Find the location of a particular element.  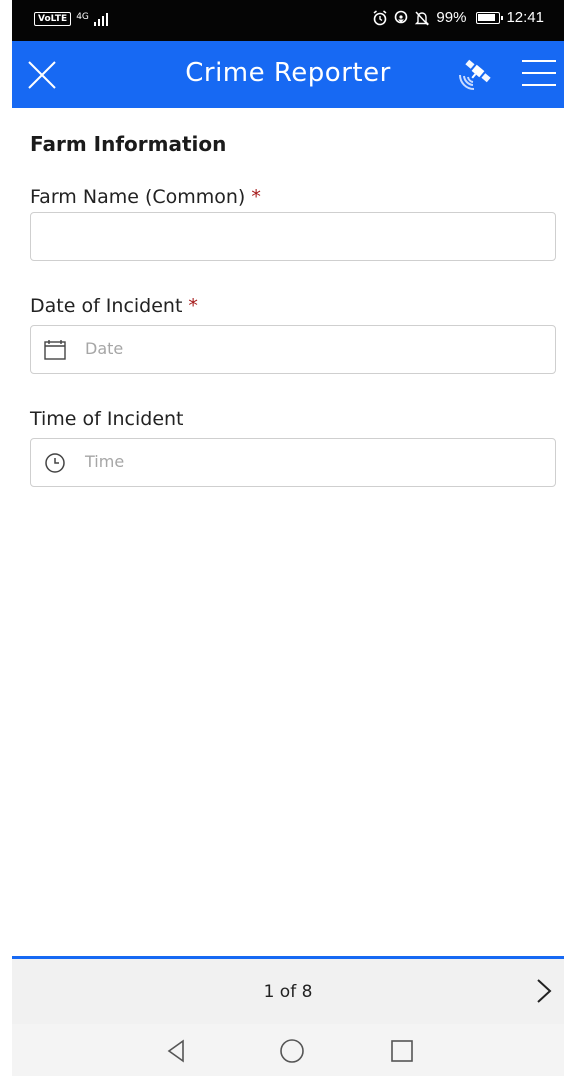

calendar-icon is located at coordinates (55, 350).